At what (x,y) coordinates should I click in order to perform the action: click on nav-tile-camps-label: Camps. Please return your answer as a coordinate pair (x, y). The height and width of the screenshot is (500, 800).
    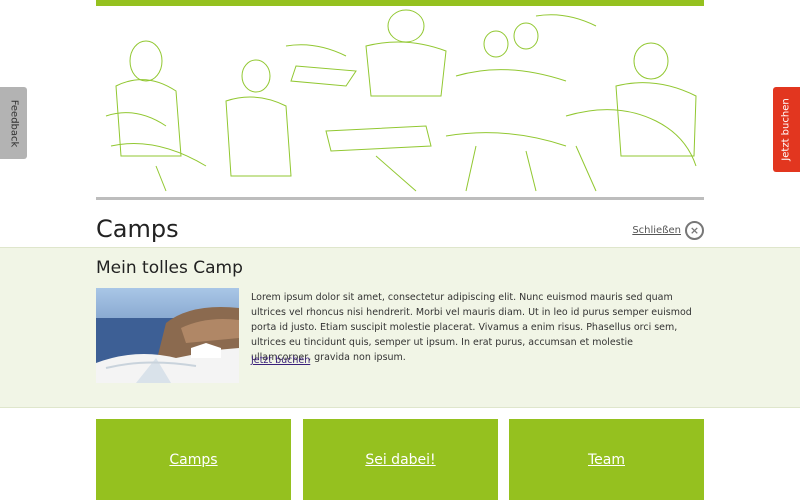
    Looking at the image, I should click on (193, 460).